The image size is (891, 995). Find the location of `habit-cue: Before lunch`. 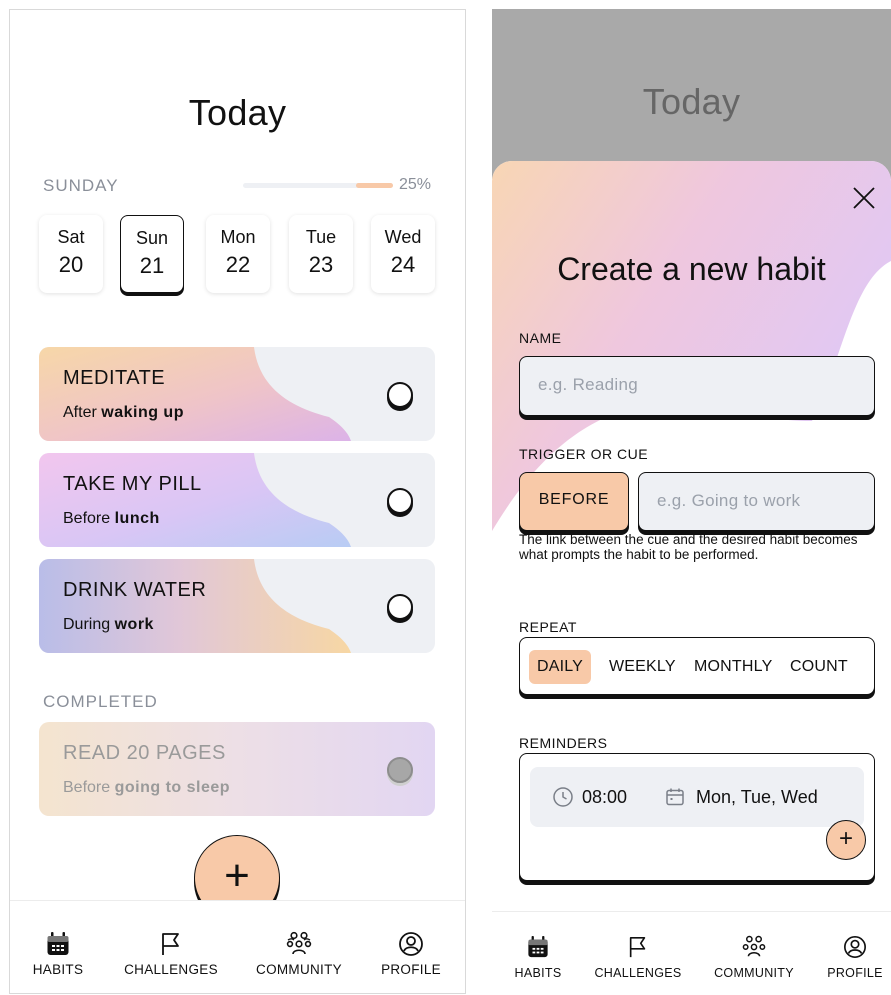

habit-cue: Before lunch is located at coordinates (111, 518).